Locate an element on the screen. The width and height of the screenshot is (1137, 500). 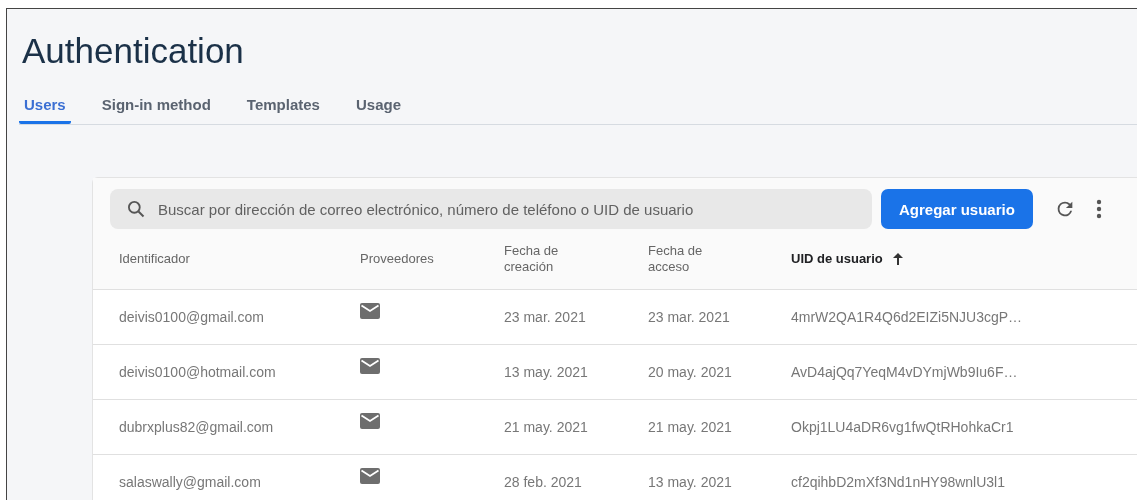
add-user-button: Agregar usuario is located at coordinates (957, 209).